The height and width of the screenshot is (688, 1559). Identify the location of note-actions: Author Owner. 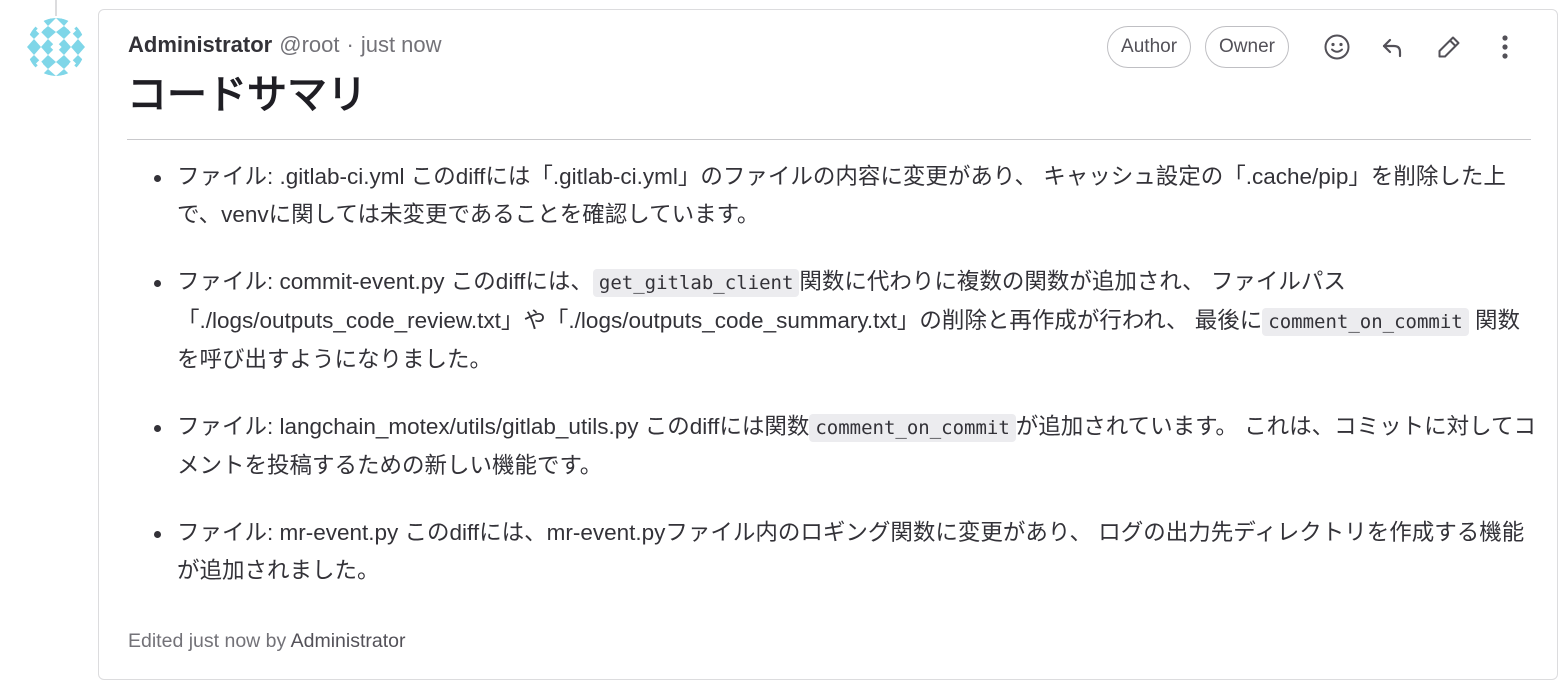
(1317, 47).